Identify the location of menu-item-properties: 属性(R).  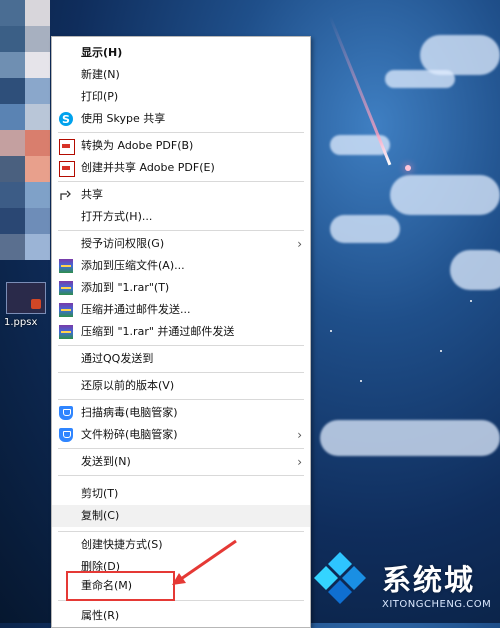
(181, 616).